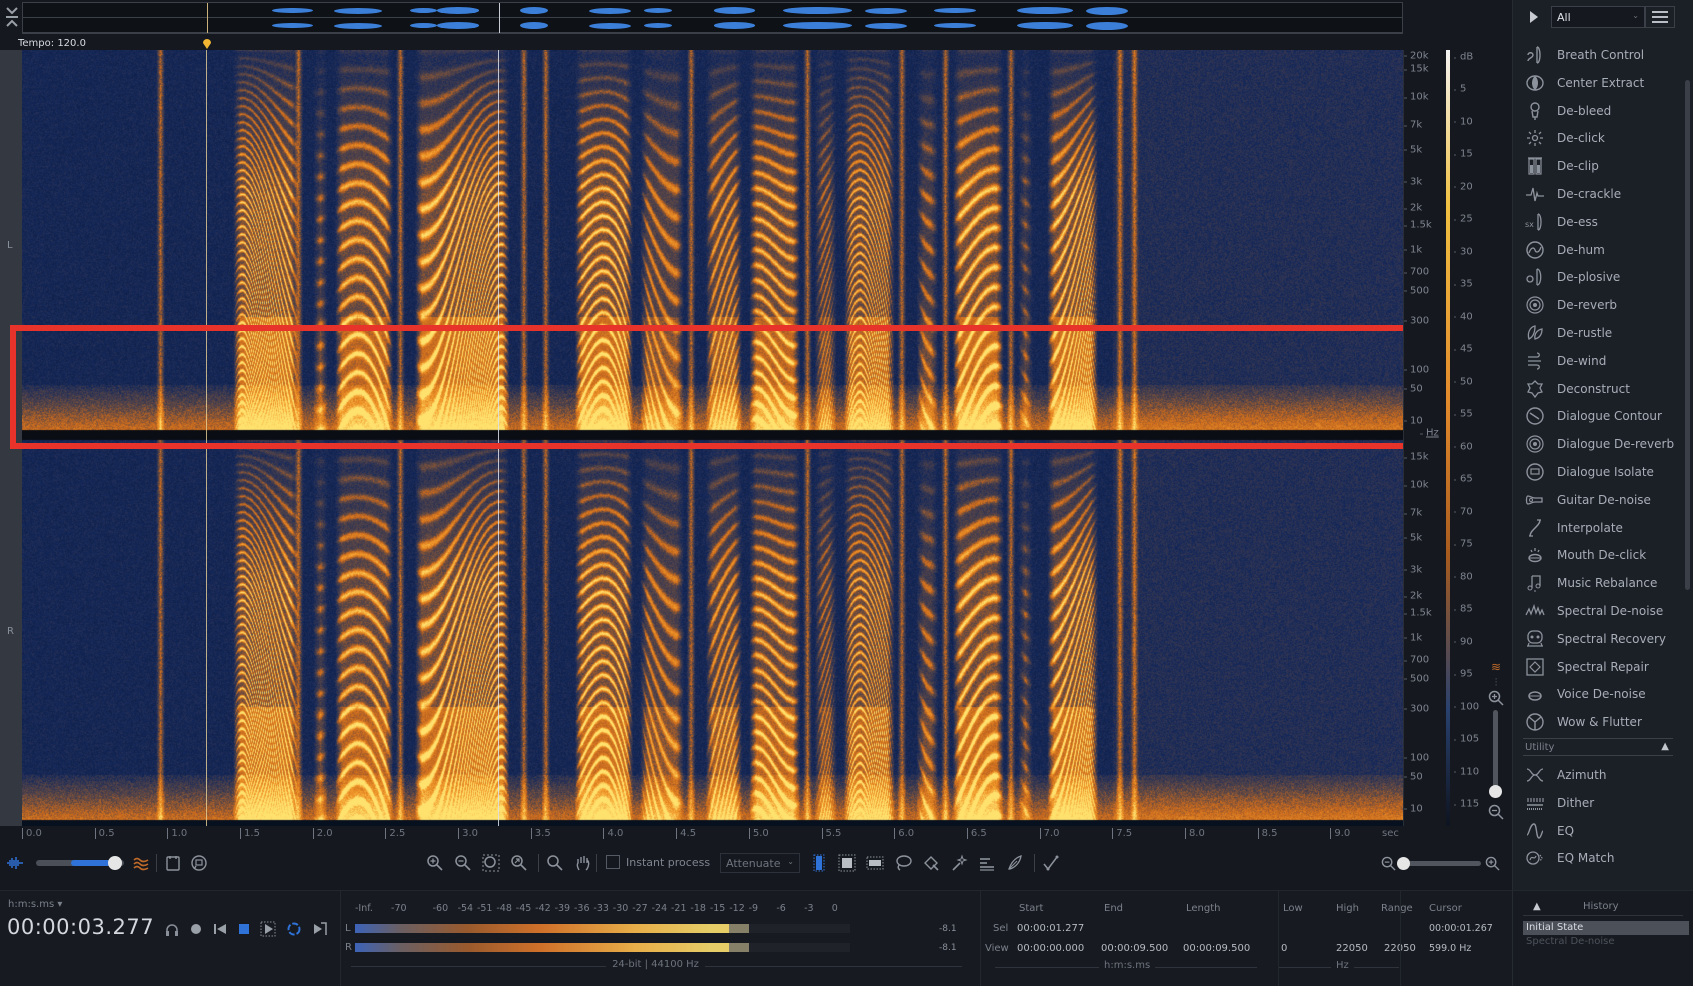 Image resolution: width=1693 pixels, height=986 pixels. I want to click on play-preview-icon, so click(1534, 17).